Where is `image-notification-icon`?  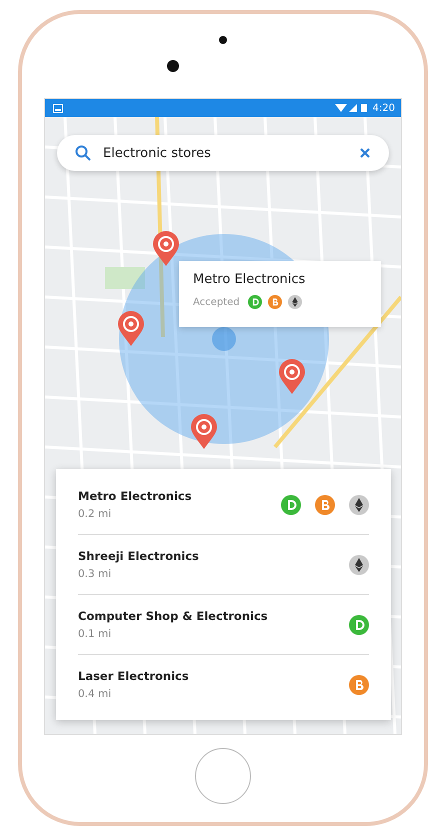 image-notification-icon is located at coordinates (58, 108).